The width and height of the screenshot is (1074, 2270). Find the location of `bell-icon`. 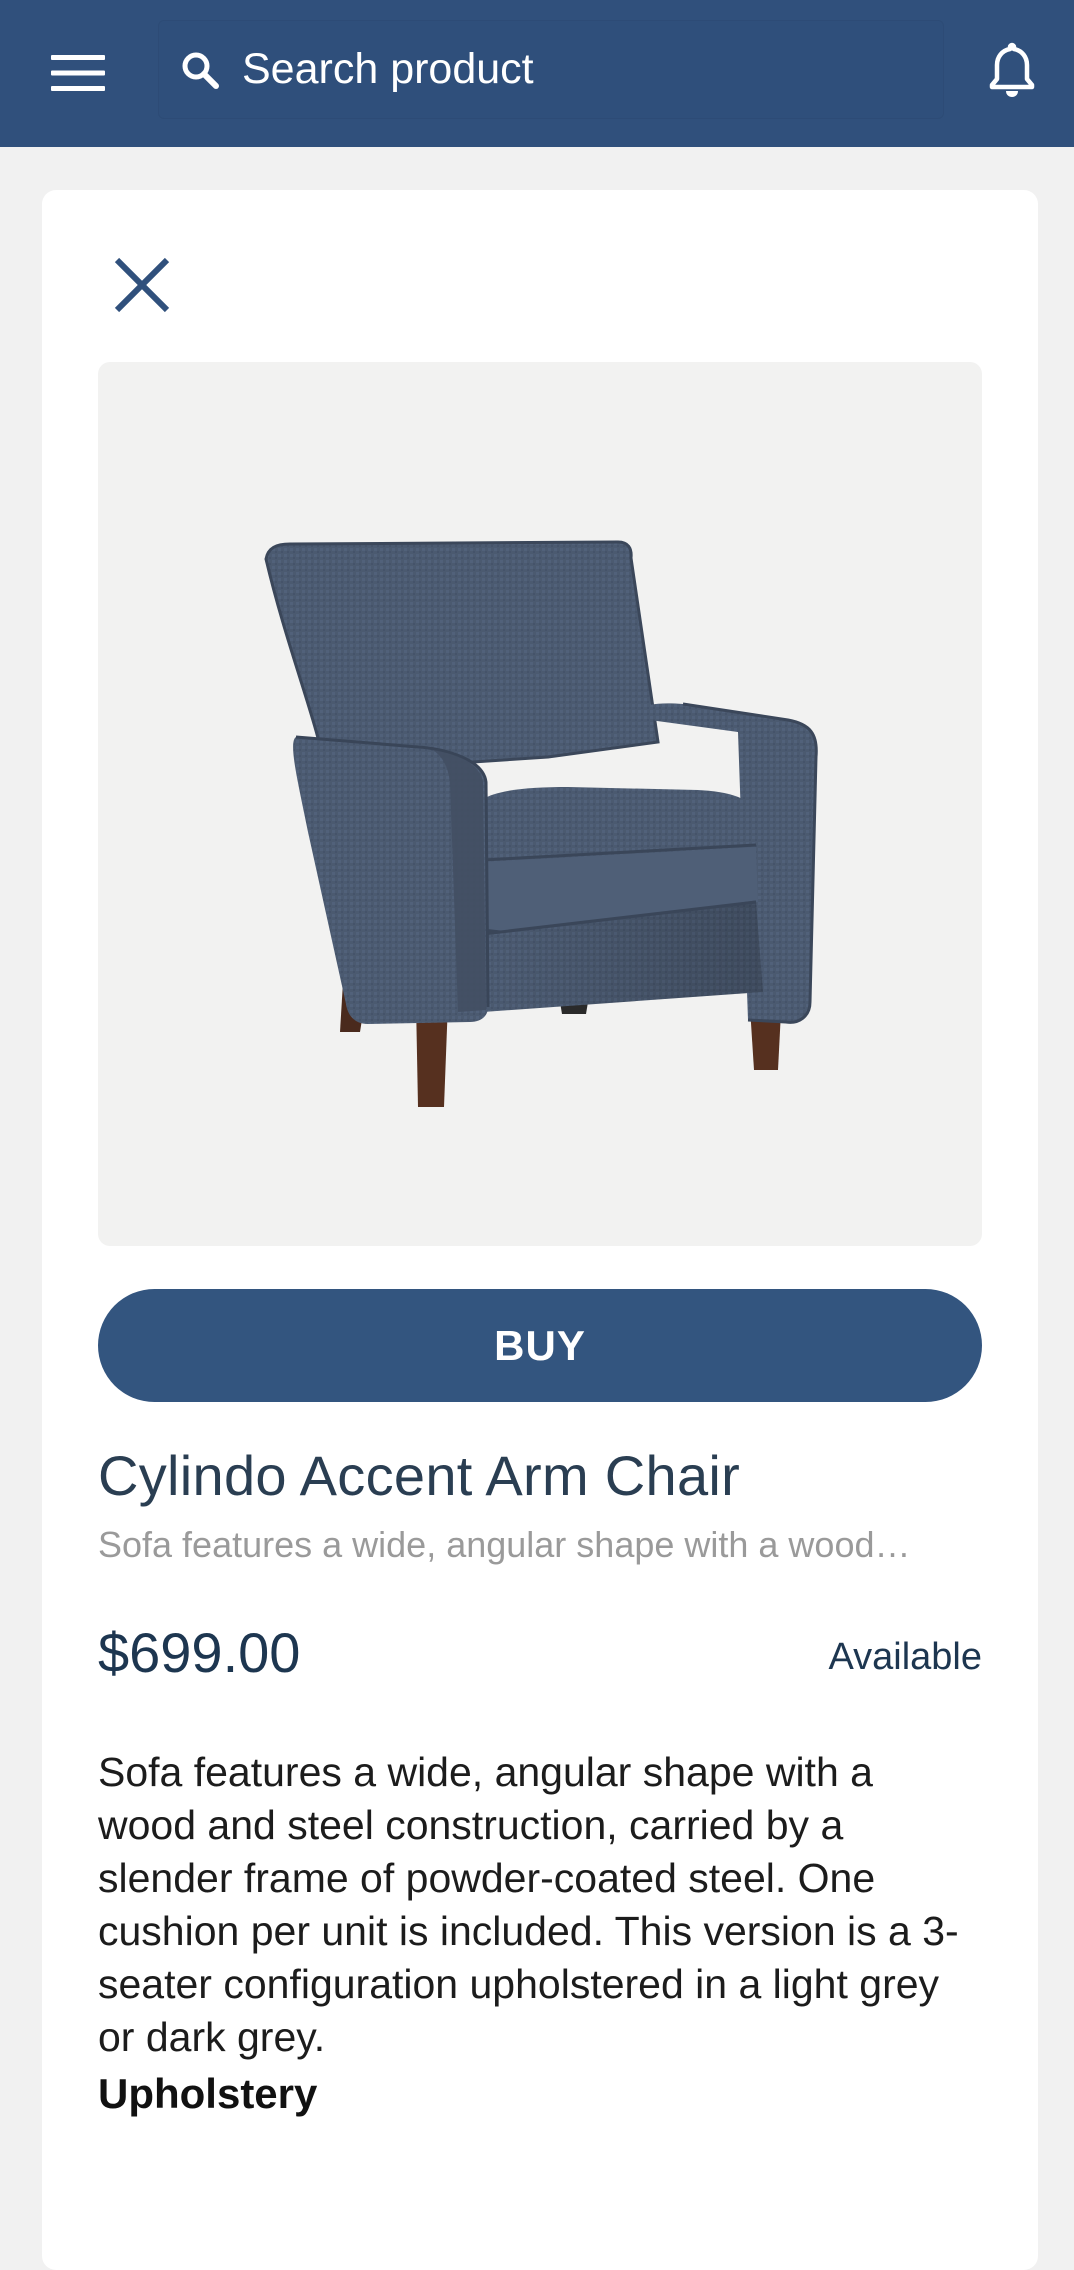

bell-icon is located at coordinates (1012, 69).